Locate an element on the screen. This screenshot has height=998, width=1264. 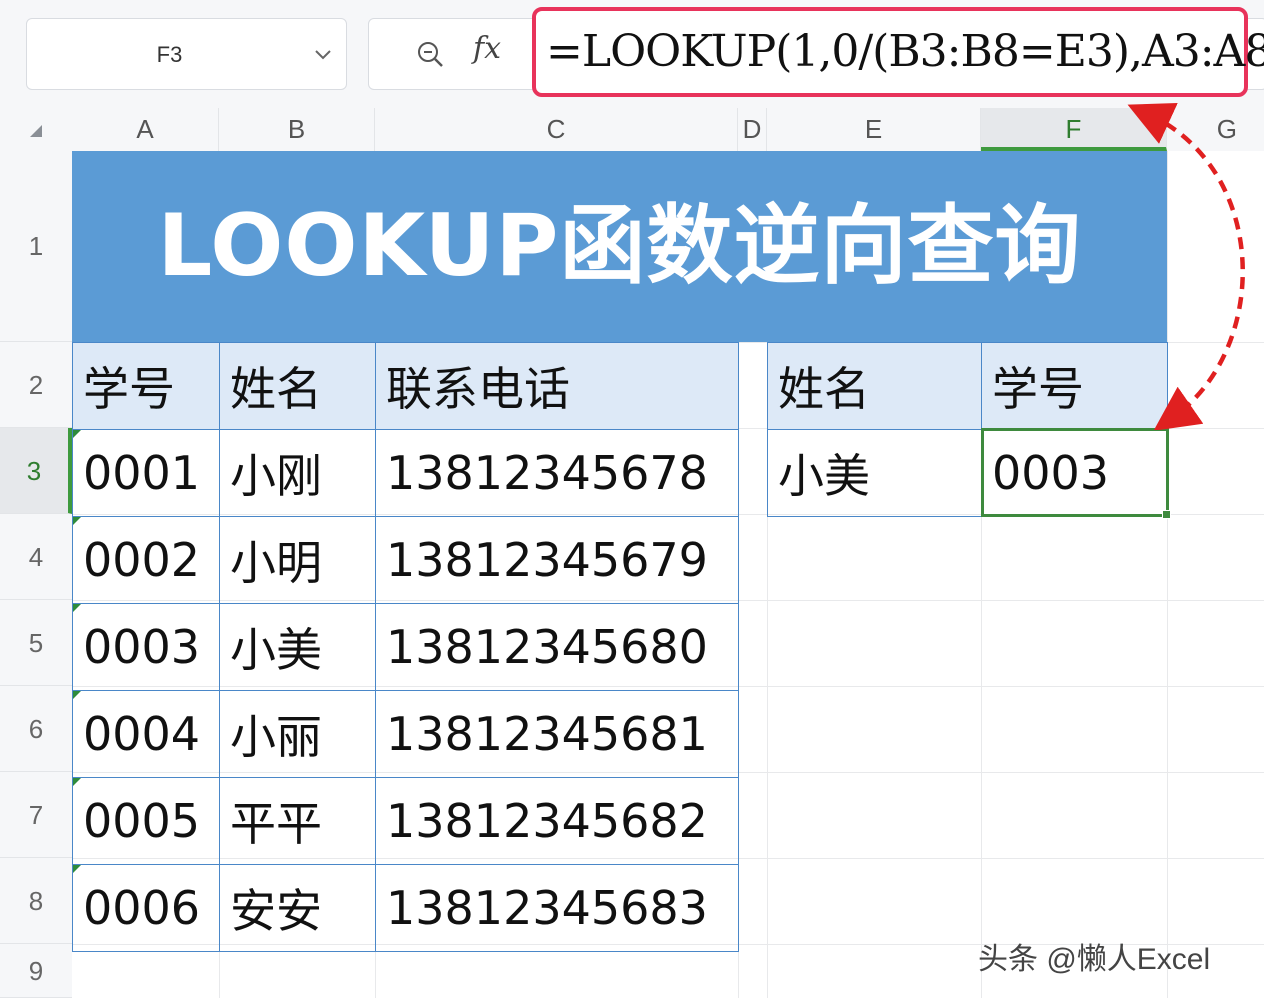
table-cell: 13812345678 is located at coordinates (557, 473).